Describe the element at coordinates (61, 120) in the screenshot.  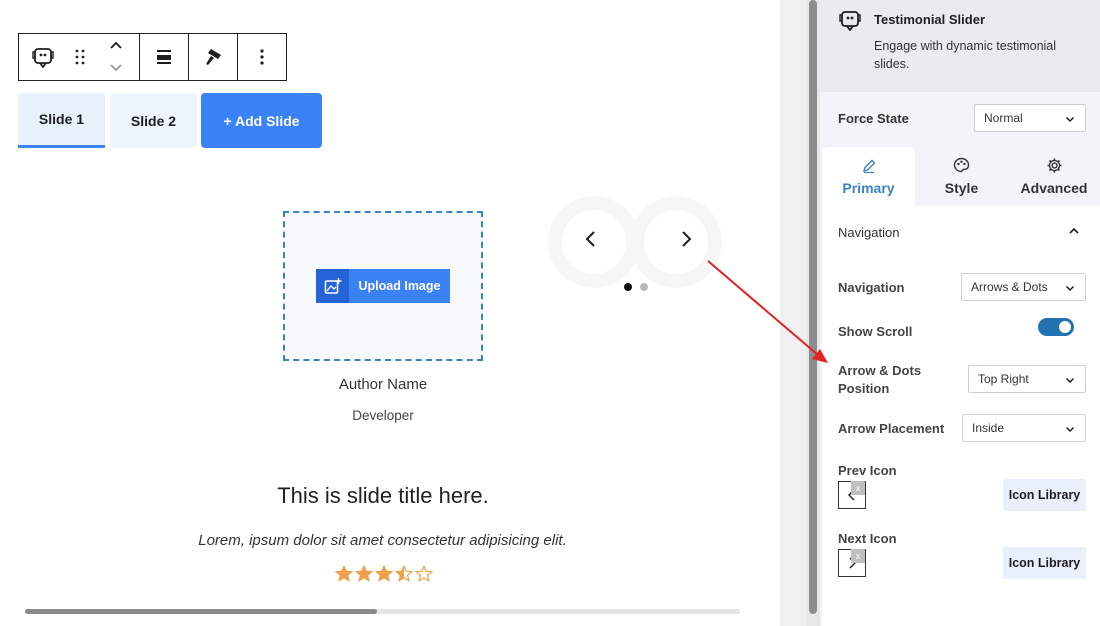
I see `tab-slide-1: Slide 1` at that location.